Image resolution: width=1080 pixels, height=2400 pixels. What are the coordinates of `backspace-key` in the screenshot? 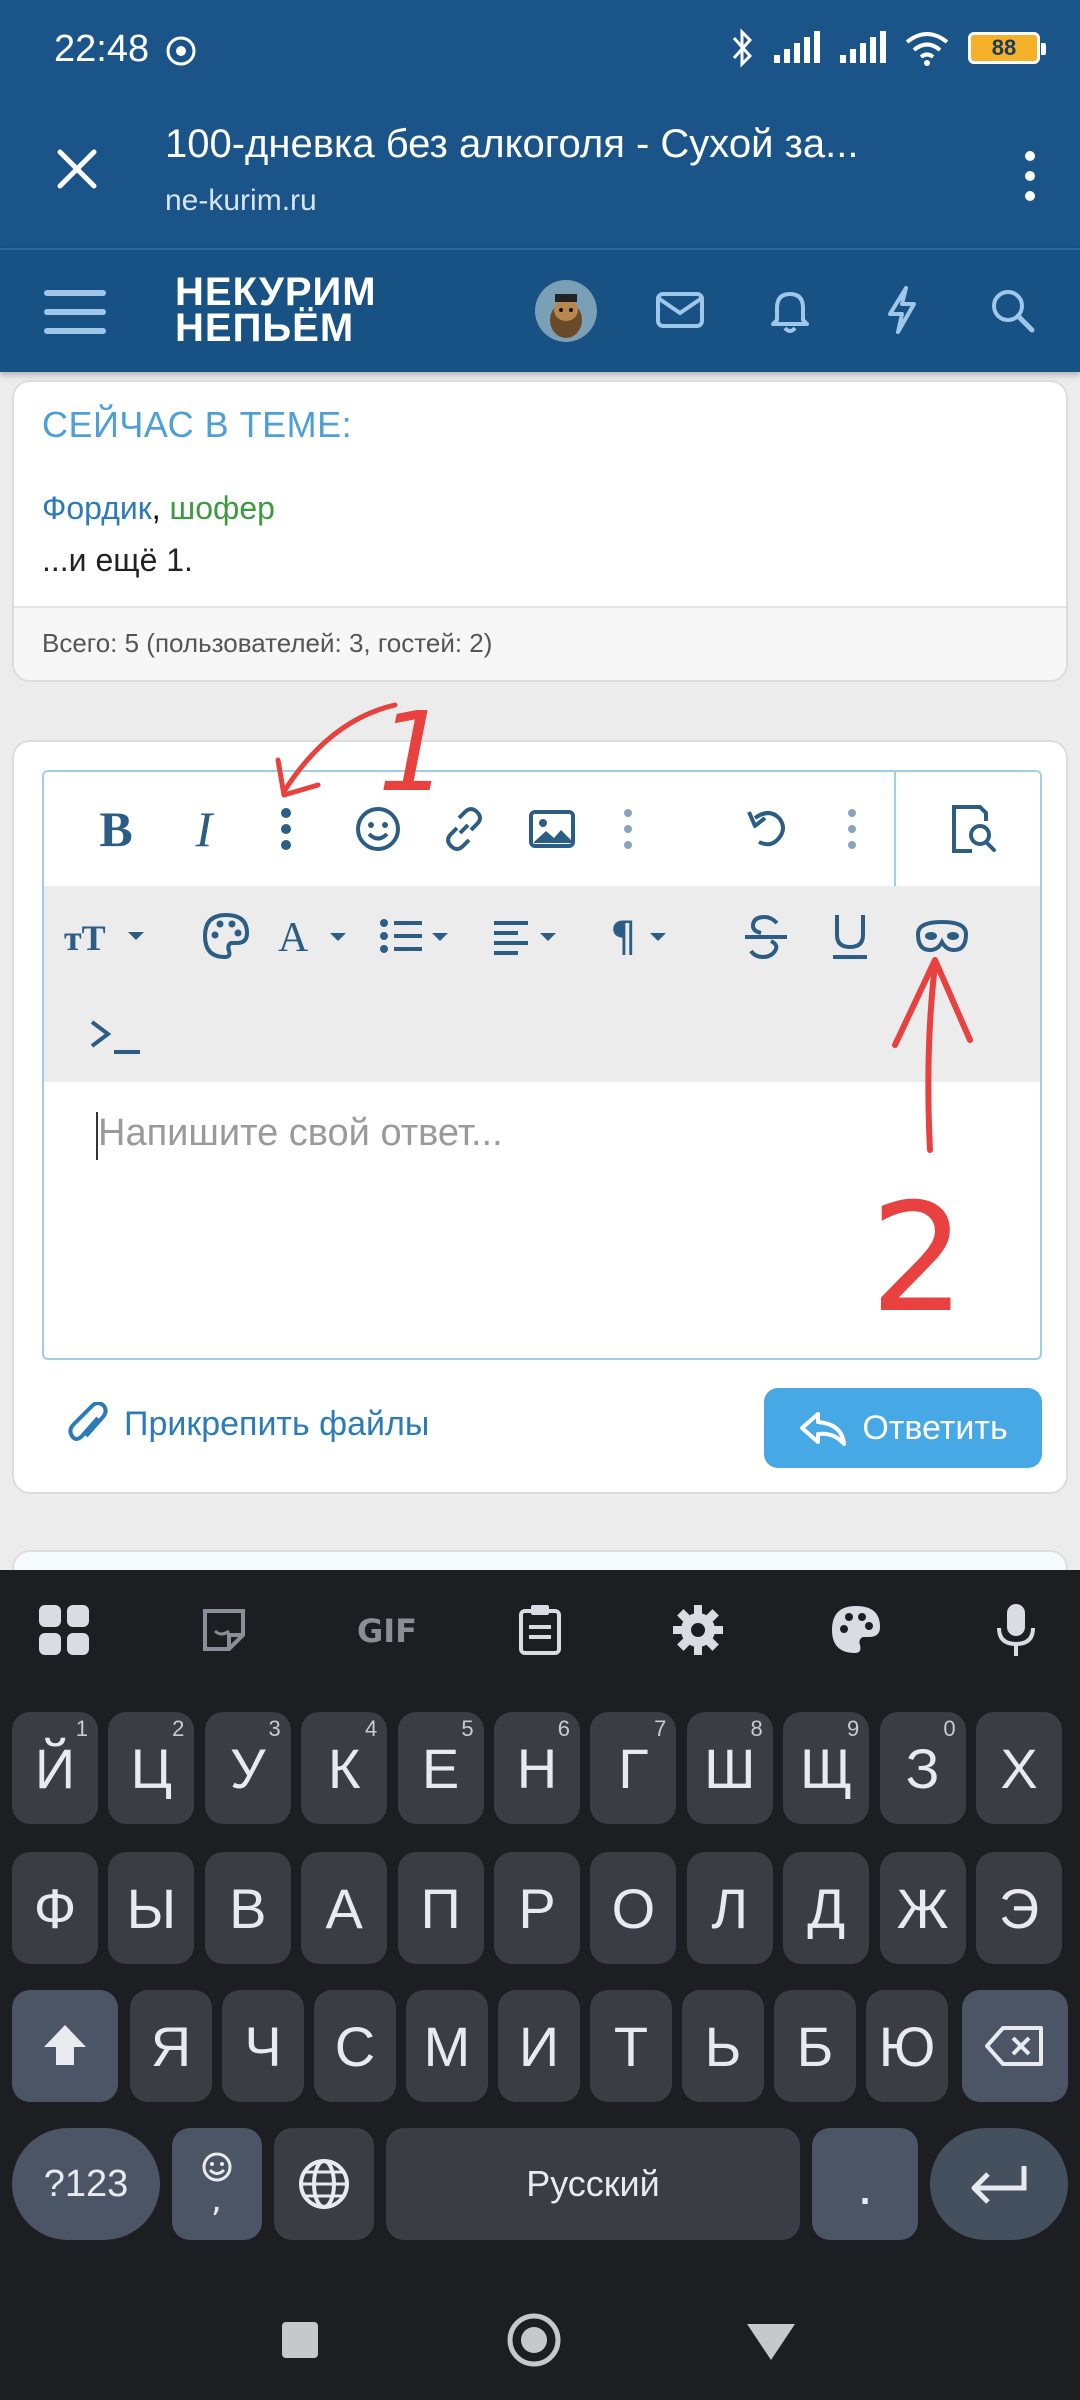 It's located at (1015, 2046).